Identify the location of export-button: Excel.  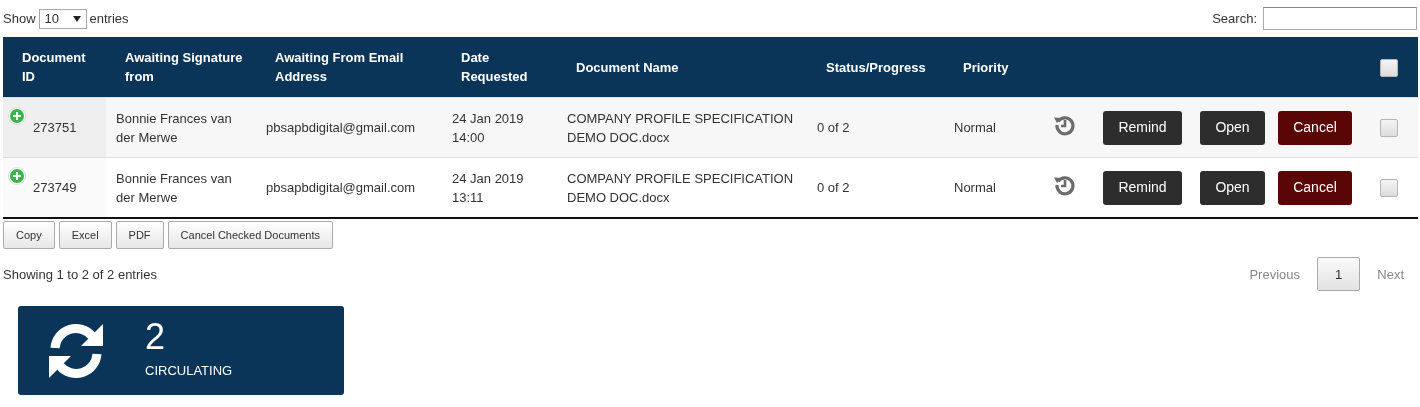
(85, 235).